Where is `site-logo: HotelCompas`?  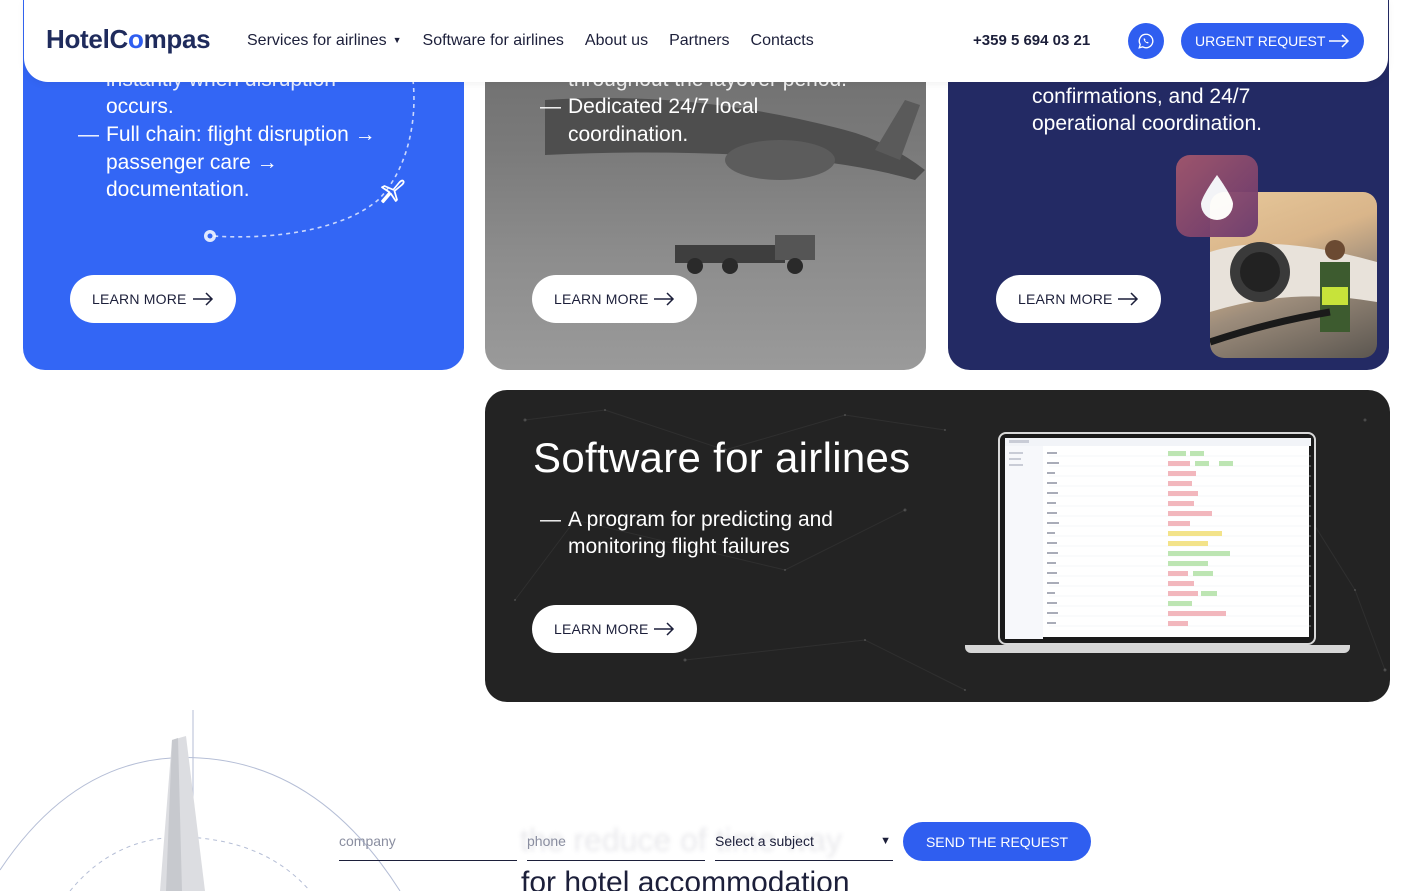 site-logo: HotelCompas is located at coordinates (128, 39).